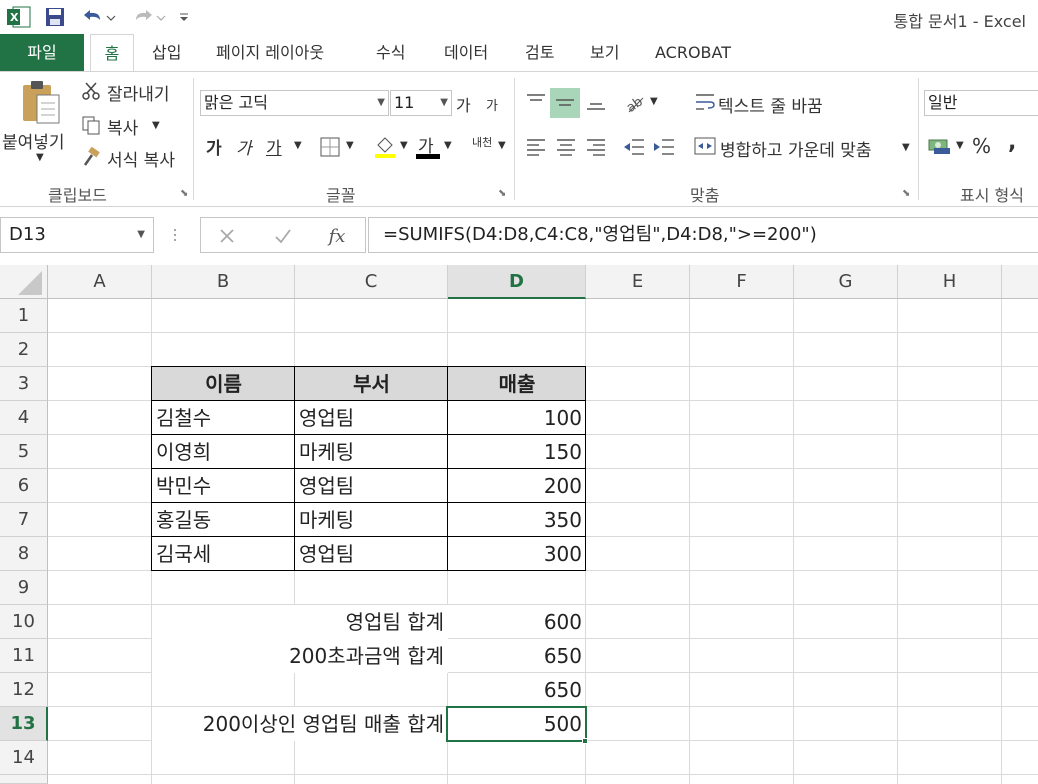  I want to click on borders-icon, so click(330, 147).